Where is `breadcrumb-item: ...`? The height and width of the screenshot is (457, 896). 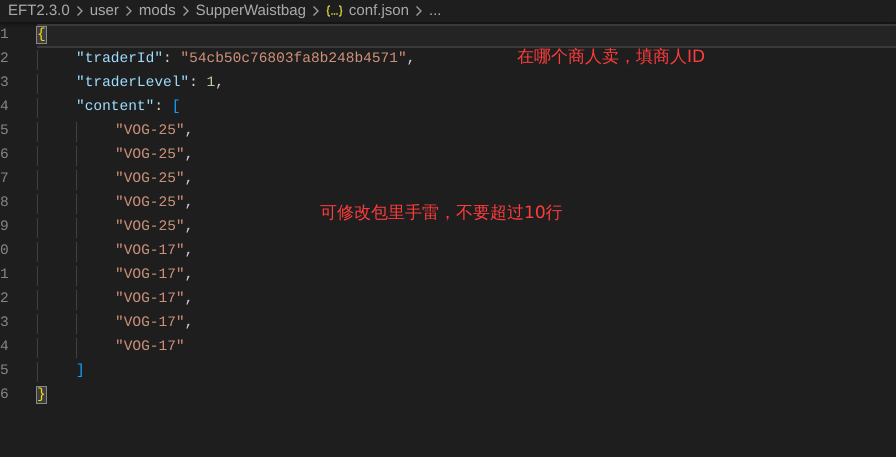
breadcrumb-item: ... is located at coordinates (435, 11).